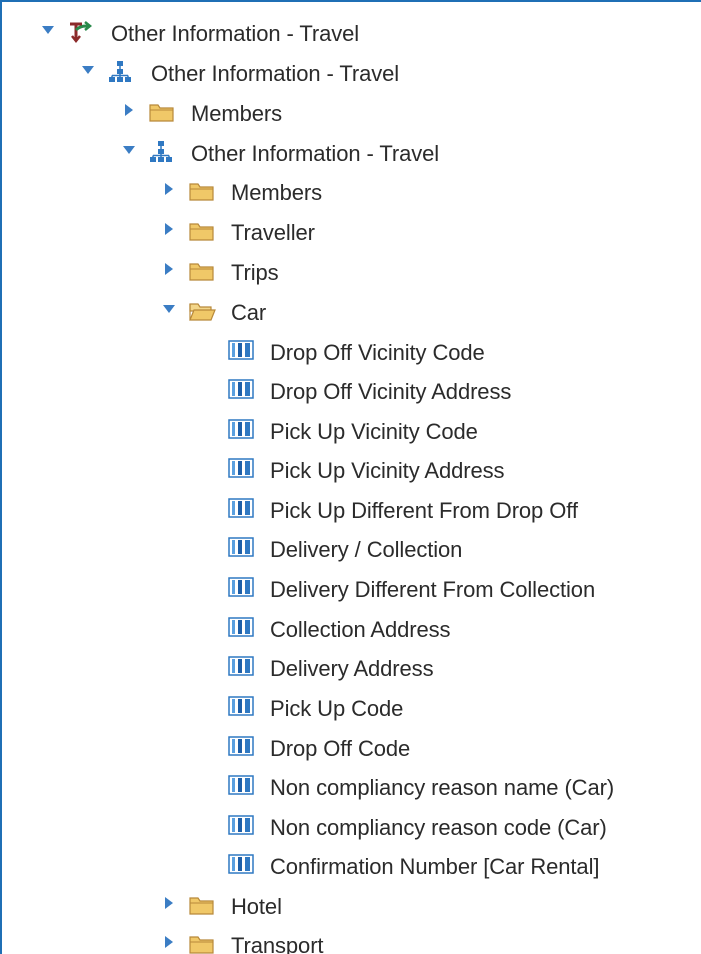 This screenshot has height=954, width=701. Describe the element at coordinates (277, 943) in the screenshot. I see `tree-node-label: Transport` at that location.